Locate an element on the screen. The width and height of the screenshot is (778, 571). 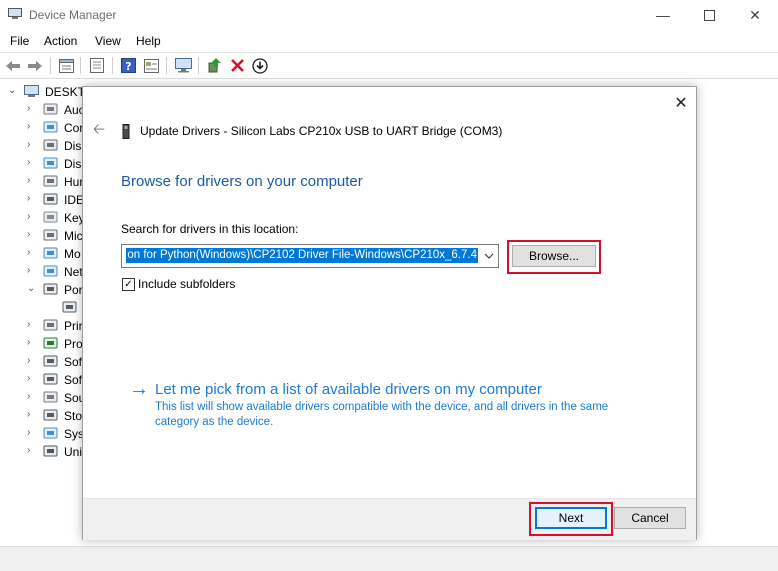
tree-item-label: Sof is located at coordinates (73, 380).